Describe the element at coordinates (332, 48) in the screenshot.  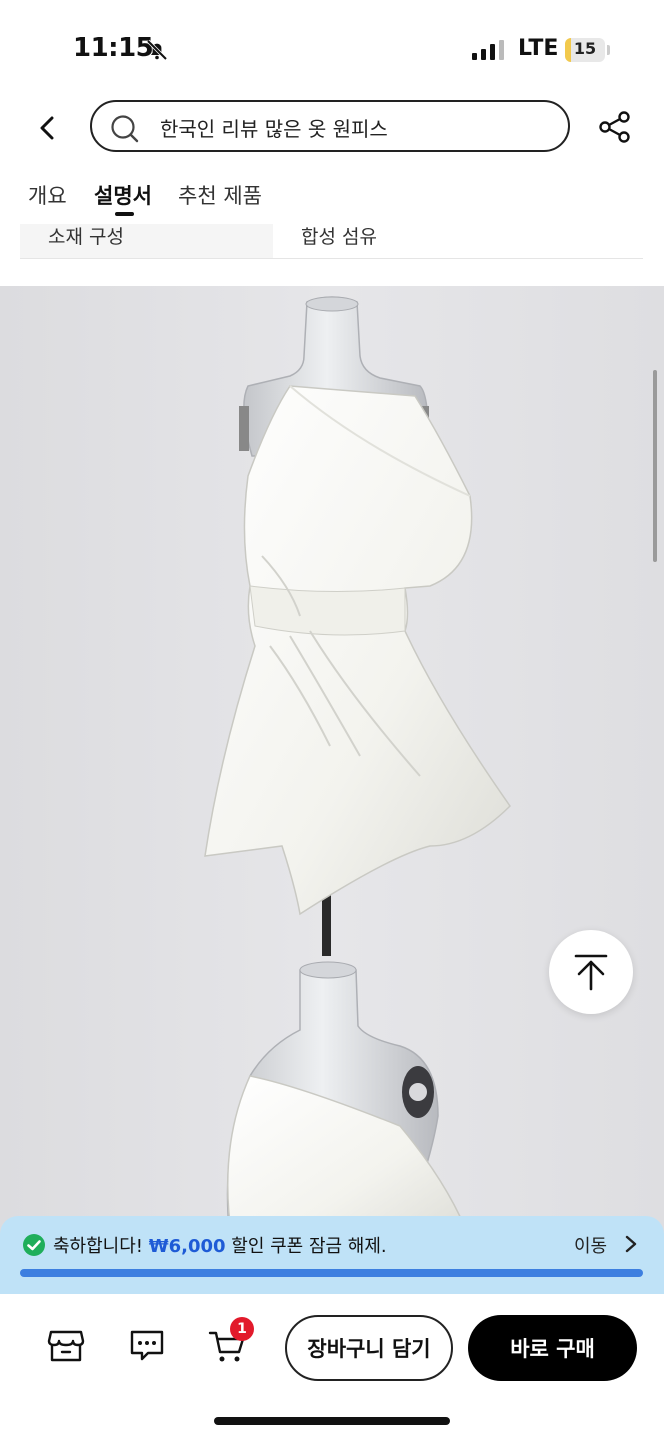
I see `status-bar: 11:15 LTE 15` at that location.